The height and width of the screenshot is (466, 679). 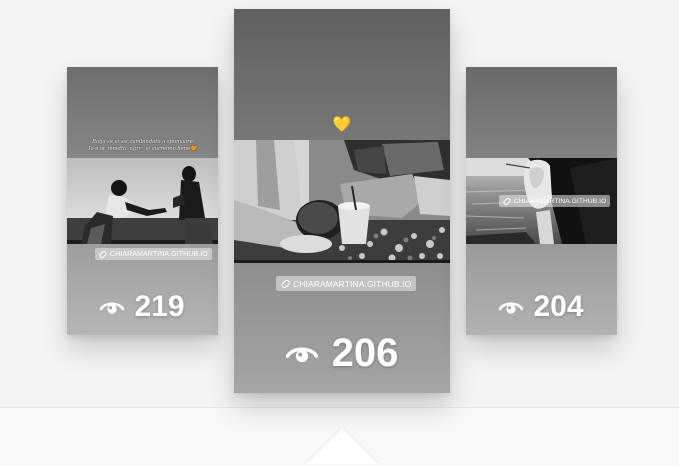 I want to click on caption-line-1: Baija se vi ssi cumbindato a spumaare, so click(x=142, y=142).